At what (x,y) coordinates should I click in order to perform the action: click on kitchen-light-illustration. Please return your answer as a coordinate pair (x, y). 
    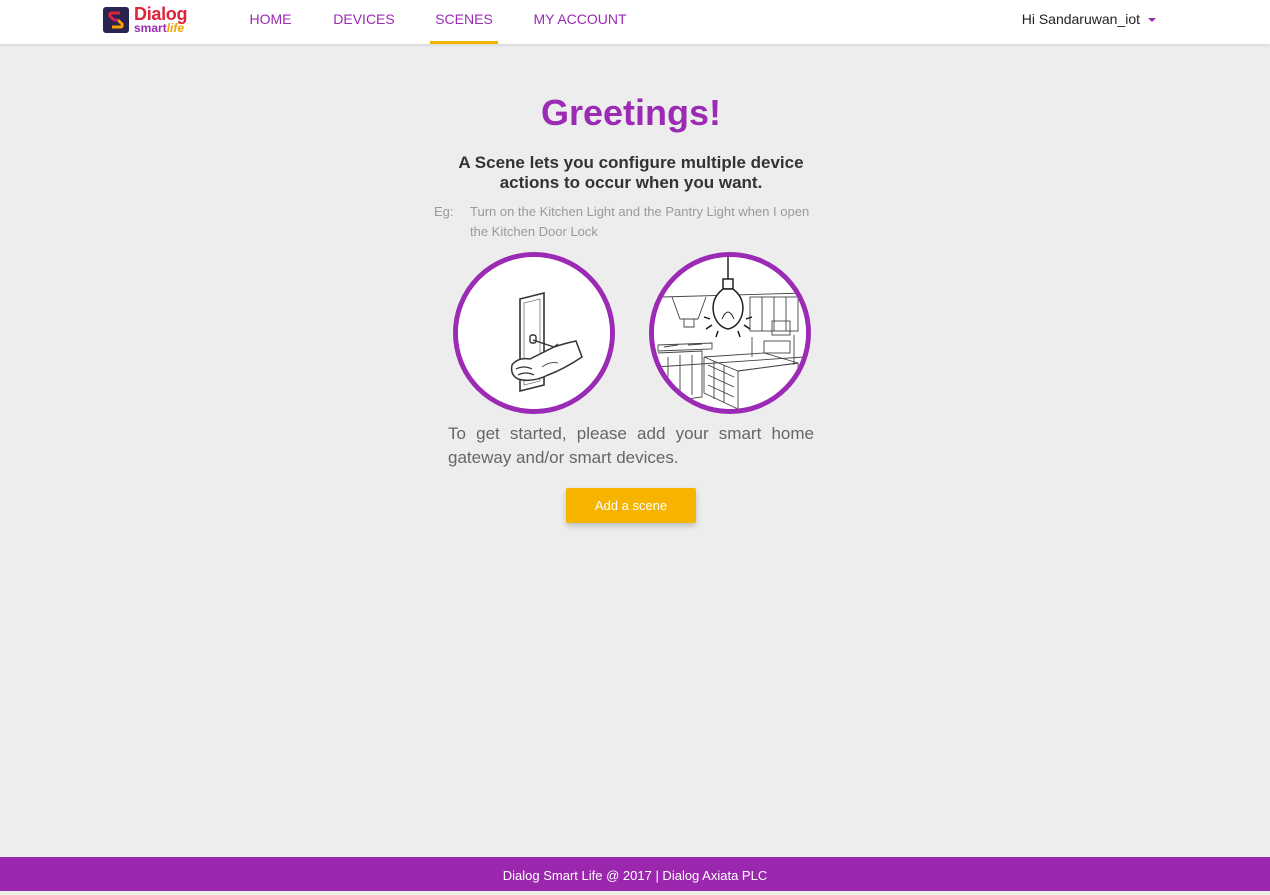
    Looking at the image, I should click on (730, 333).